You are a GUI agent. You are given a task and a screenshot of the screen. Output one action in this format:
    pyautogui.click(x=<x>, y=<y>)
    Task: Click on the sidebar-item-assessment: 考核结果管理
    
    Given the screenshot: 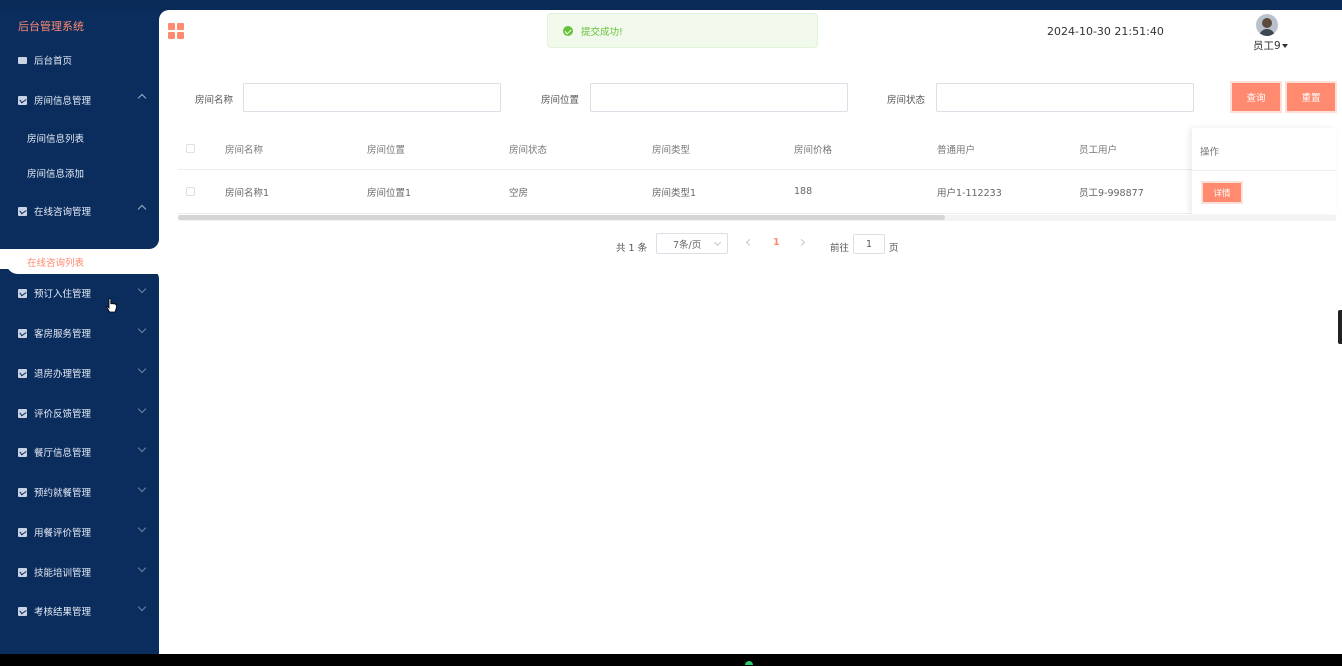 What is the action you would take?
    pyautogui.click(x=79, y=611)
    